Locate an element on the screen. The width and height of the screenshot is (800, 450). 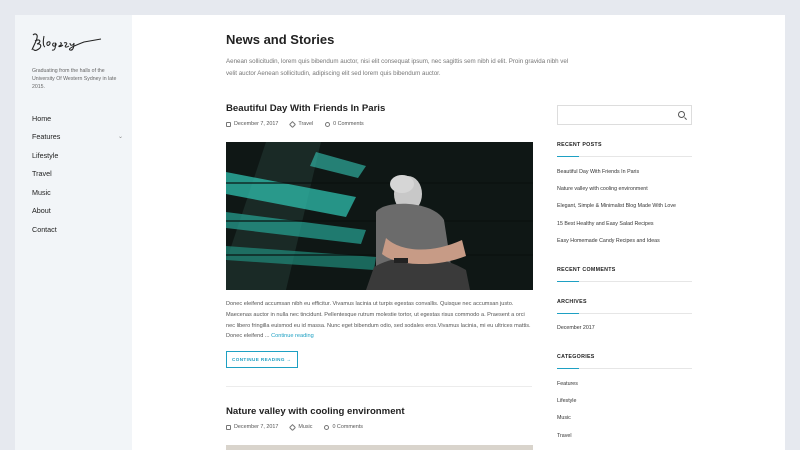
category-link: Travel is located at coordinates (564, 436).